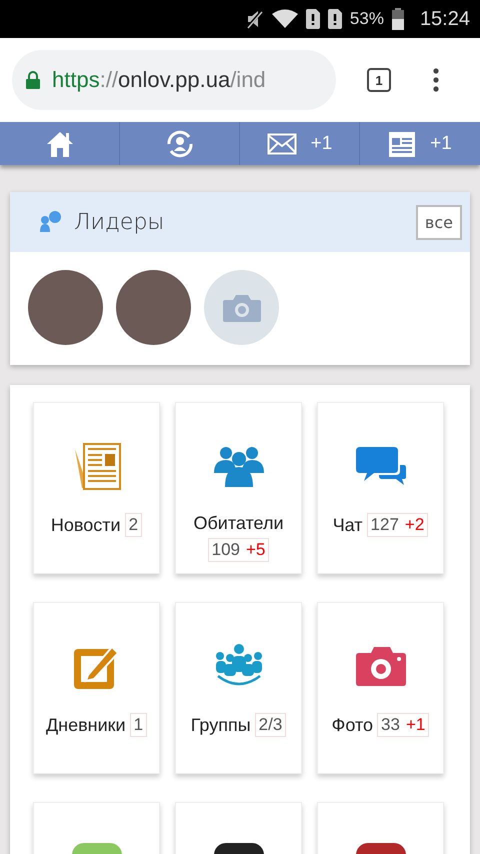 The image size is (480, 854). Describe the element at coordinates (367, 19) in the screenshot. I see `battery-percent: 53%` at that location.